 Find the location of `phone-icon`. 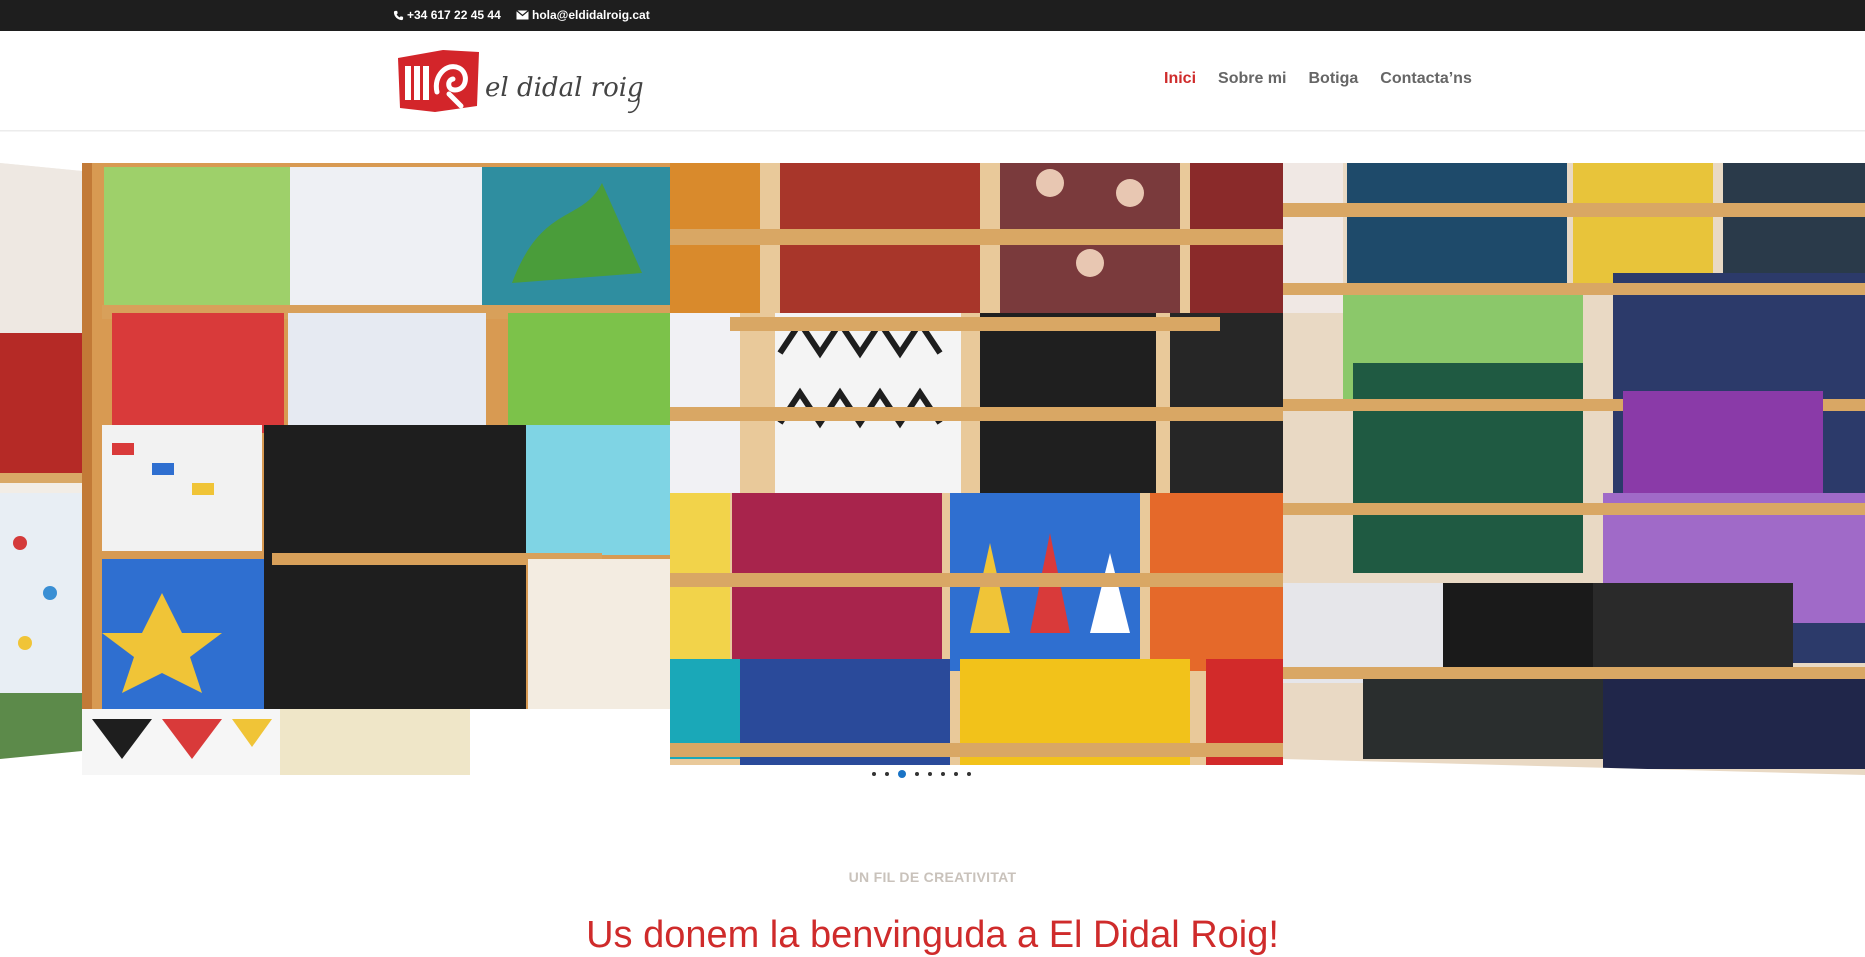

phone-icon is located at coordinates (398, 15).